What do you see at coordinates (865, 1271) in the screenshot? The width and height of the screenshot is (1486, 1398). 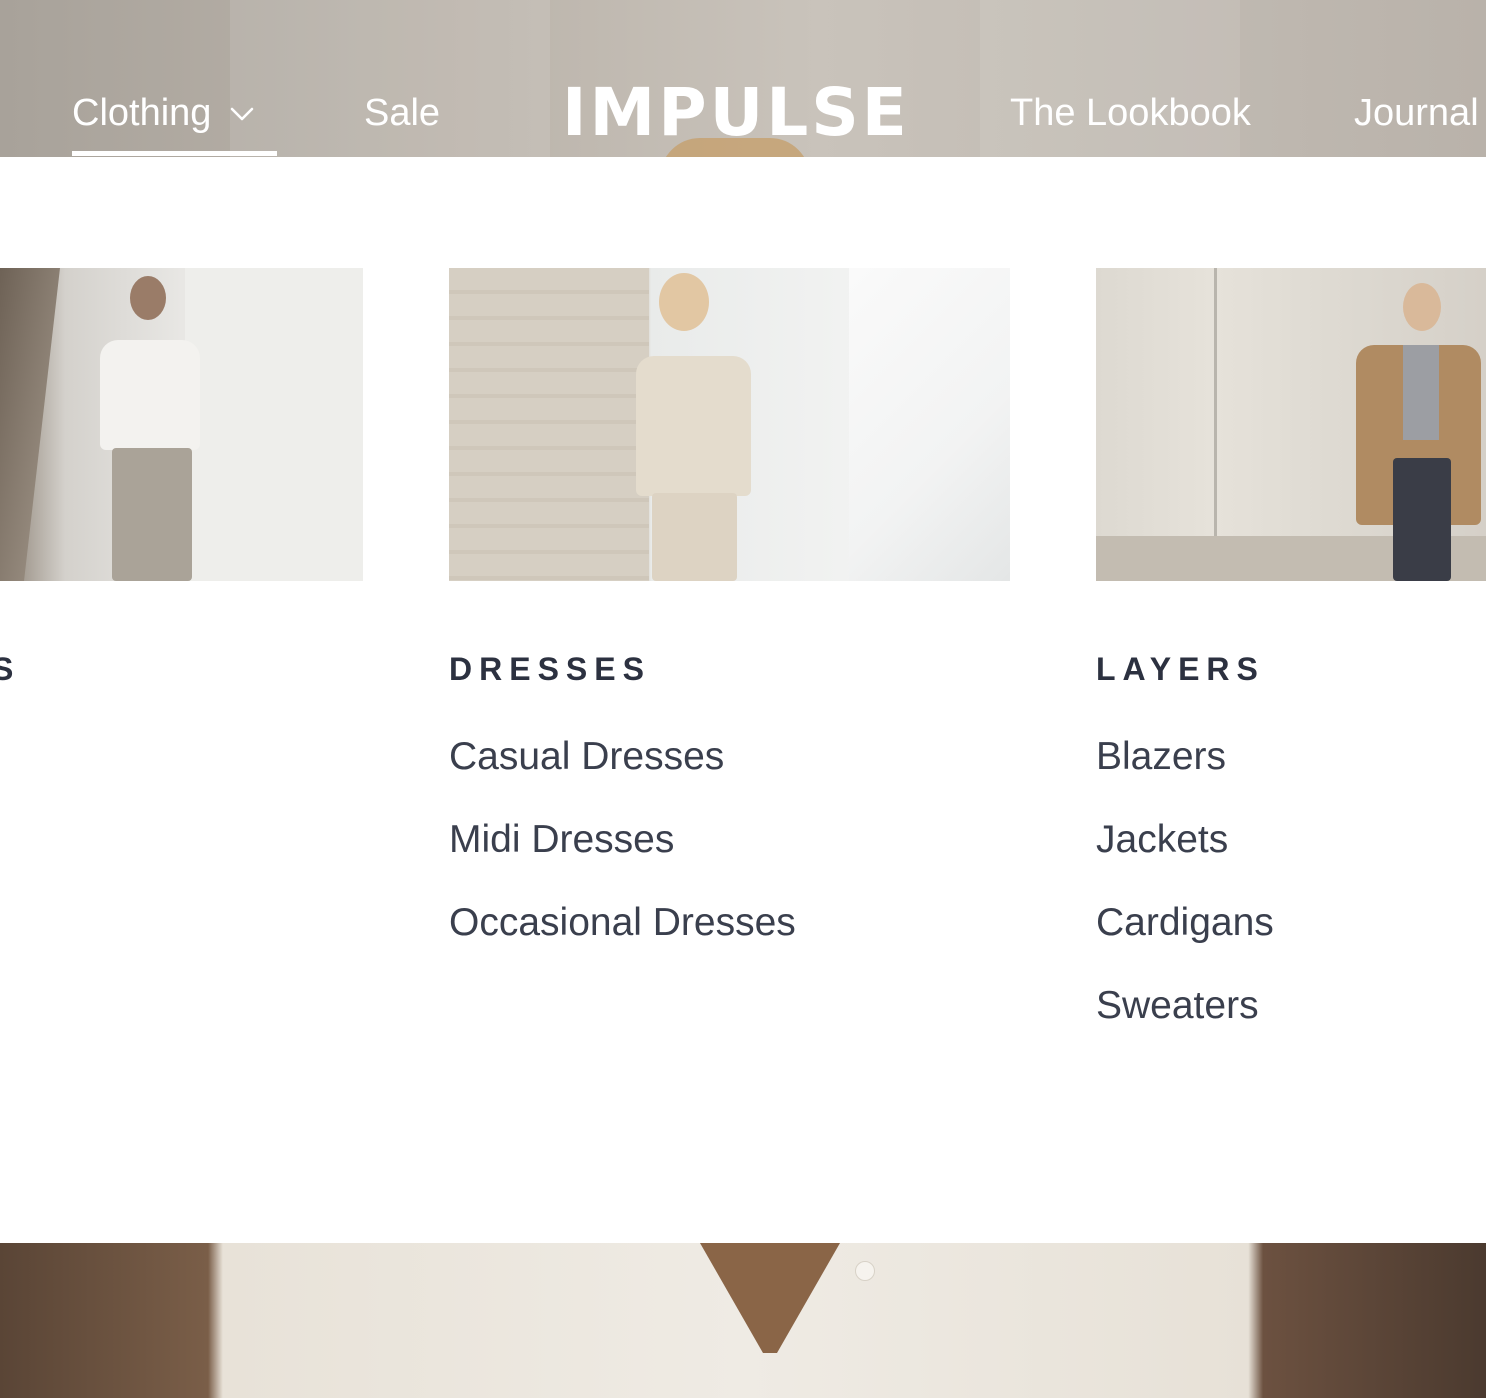 I see `shirt-button` at bounding box center [865, 1271].